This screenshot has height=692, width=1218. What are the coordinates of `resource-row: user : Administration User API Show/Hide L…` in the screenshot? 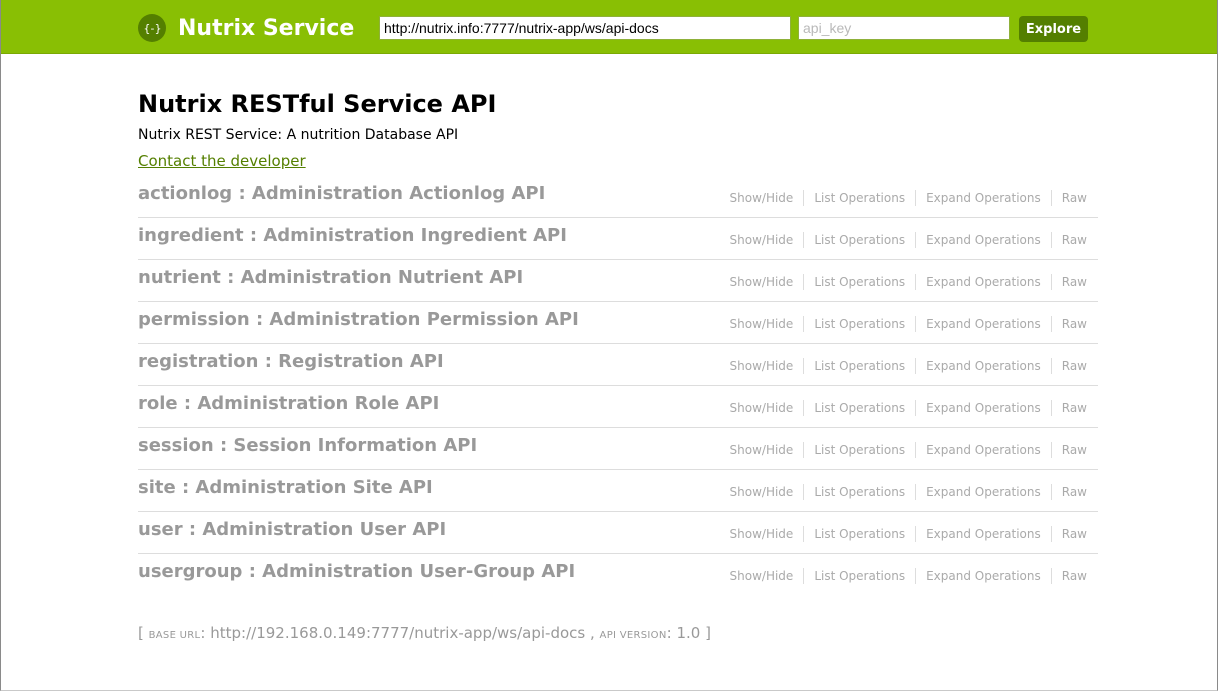 It's located at (618, 533).